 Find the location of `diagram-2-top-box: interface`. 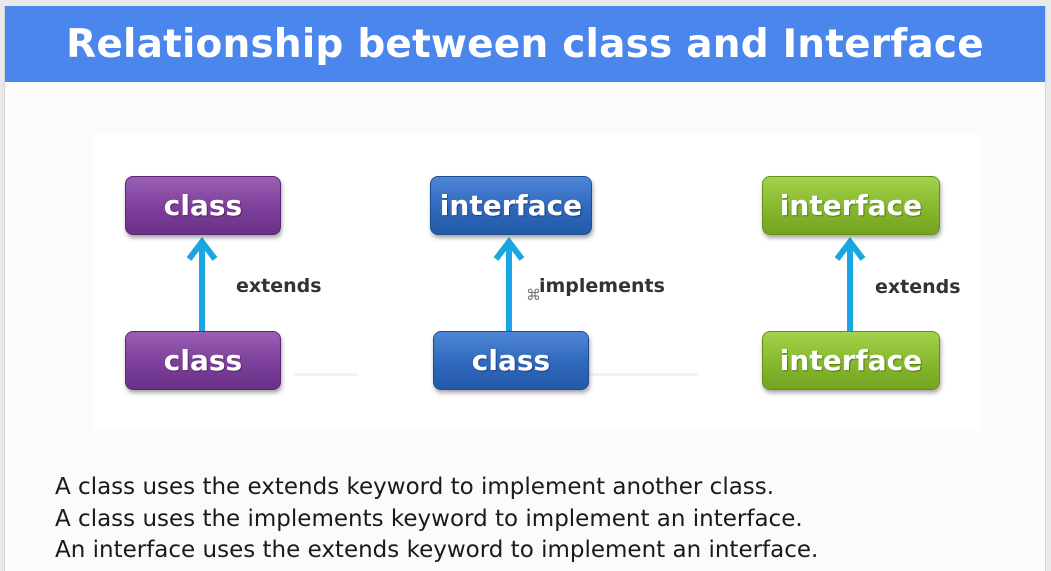

diagram-2-top-box: interface is located at coordinates (511, 205).